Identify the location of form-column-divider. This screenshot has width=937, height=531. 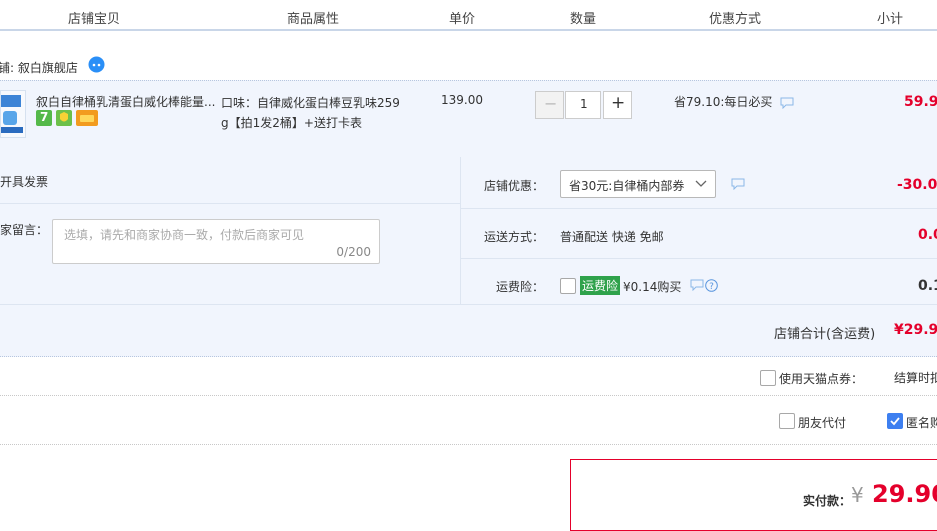
(460, 230).